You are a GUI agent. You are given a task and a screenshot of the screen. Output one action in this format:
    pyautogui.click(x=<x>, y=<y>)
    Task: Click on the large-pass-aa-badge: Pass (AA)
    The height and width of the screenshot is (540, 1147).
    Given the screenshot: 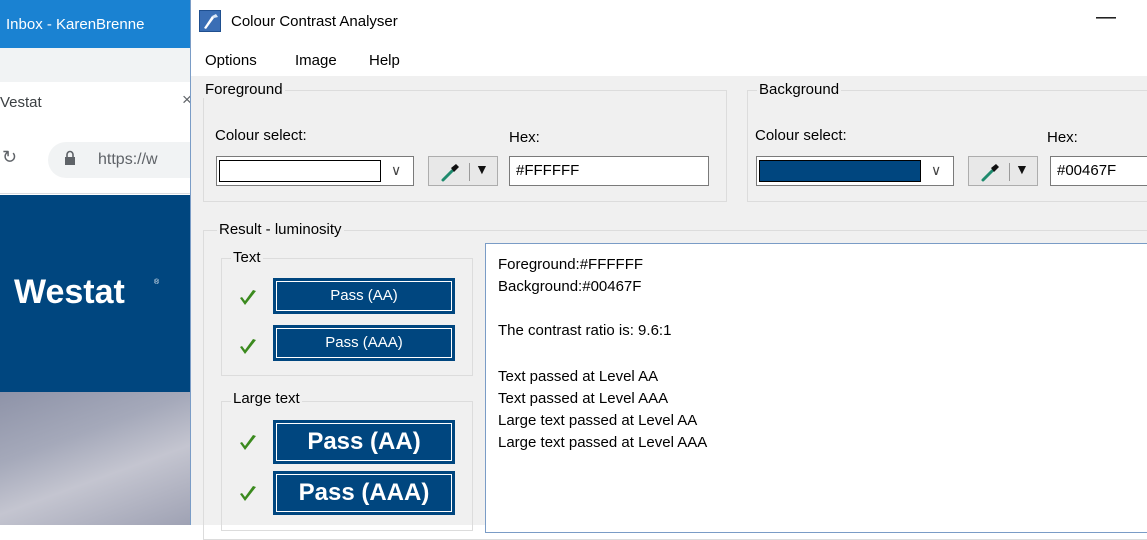 What is the action you would take?
    pyautogui.click(x=364, y=442)
    